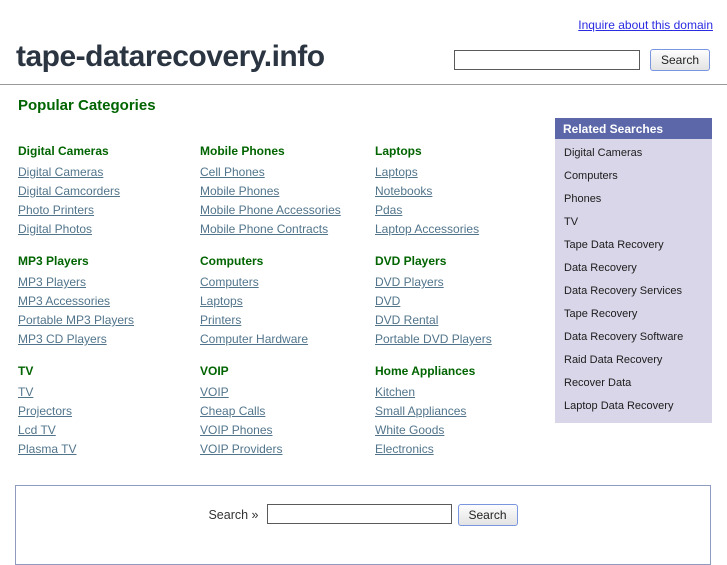 The width and height of the screenshot is (727, 565). I want to click on category-link: Laptop Accessories, so click(427, 229).